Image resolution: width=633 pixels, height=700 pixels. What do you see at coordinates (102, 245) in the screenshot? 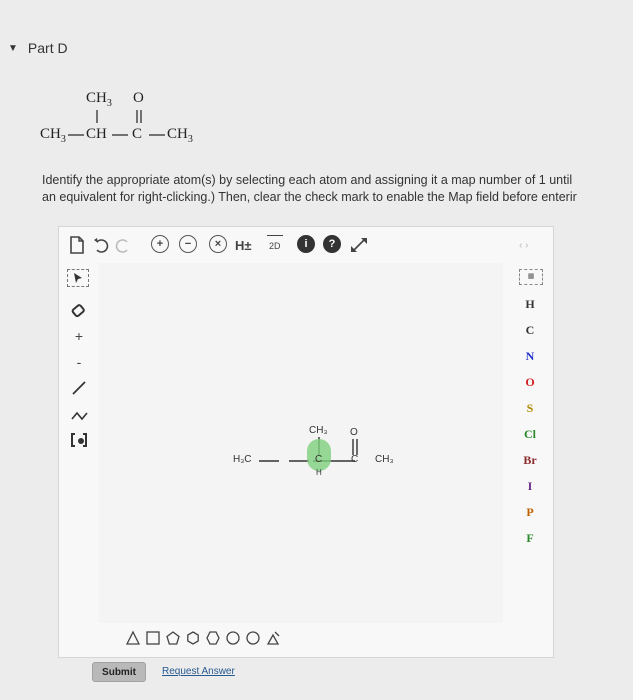
I see `undo-icon` at bounding box center [102, 245].